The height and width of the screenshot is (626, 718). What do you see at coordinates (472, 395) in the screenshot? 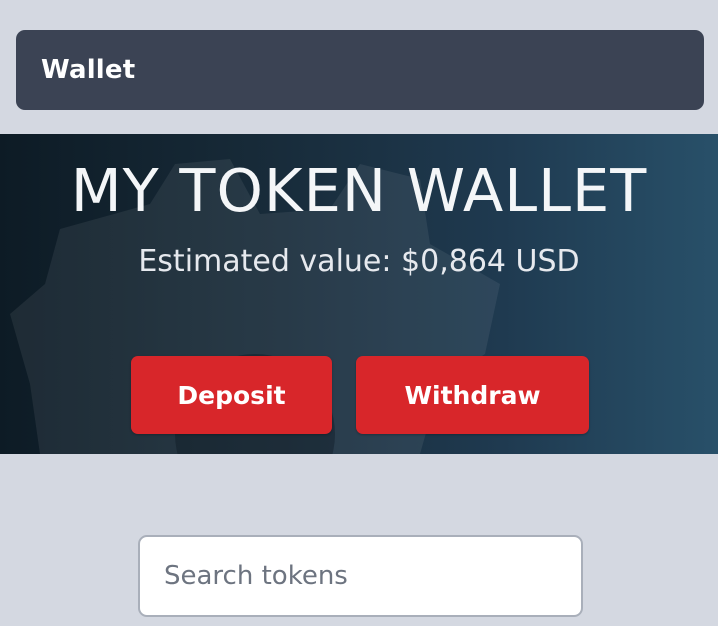
I see `withdraw-button: Withdraw` at bounding box center [472, 395].